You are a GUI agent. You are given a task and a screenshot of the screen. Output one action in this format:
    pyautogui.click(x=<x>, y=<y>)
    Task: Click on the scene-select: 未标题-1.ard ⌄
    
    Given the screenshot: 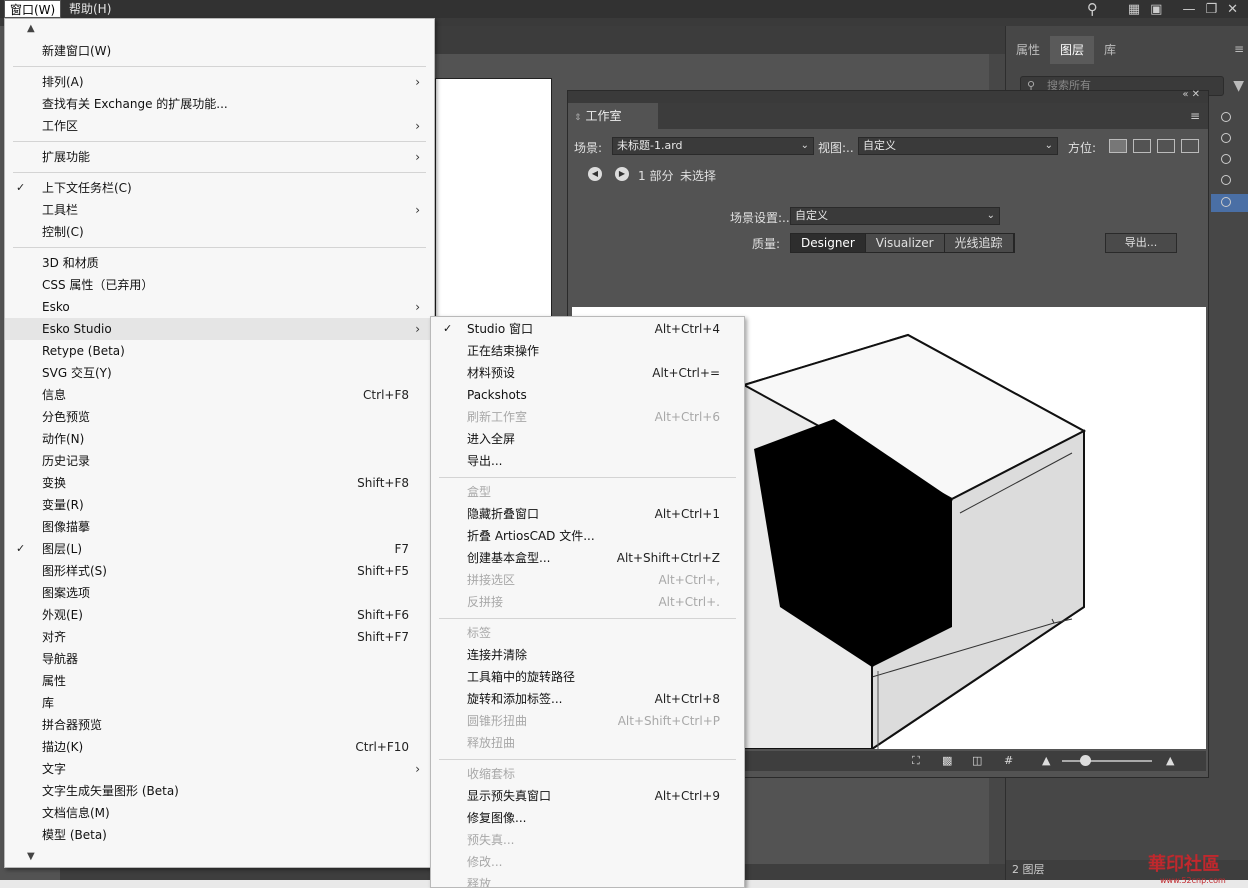 What is the action you would take?
    pyautogui.click(x=713, y=146)
    